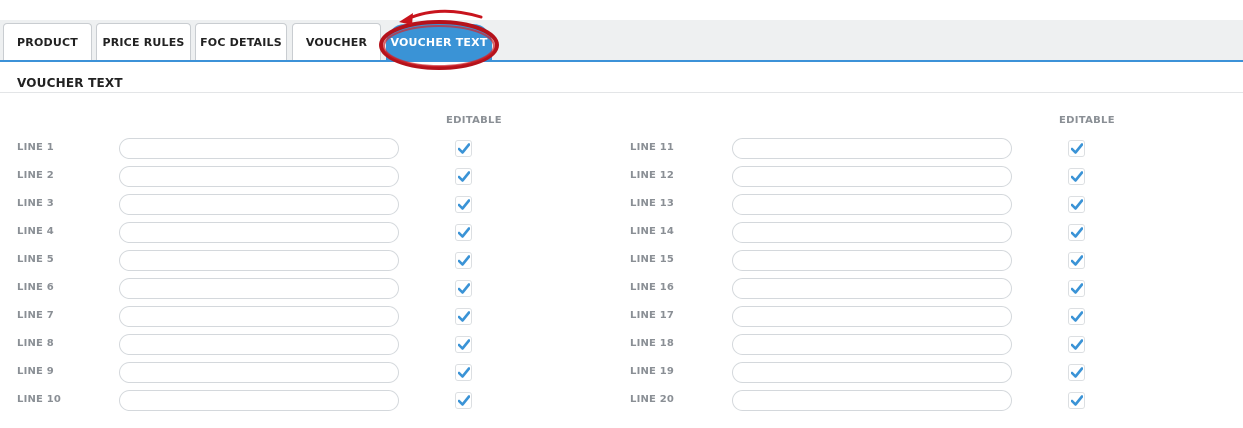 The image size is (1243, 428). What do you see at coordinates (474, 120) in the screenshot?
I see `editable-header-left: EDITABLE` at bounding box center [474, 120].